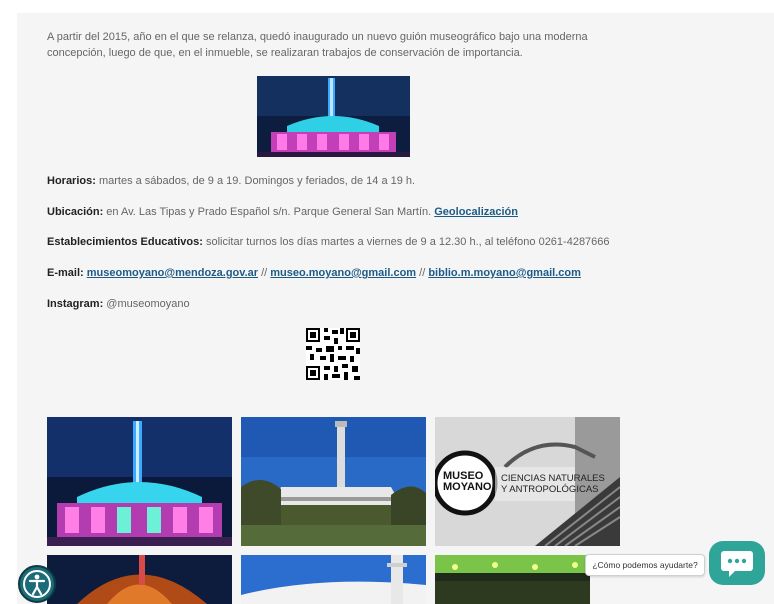  I want to click on gallery-image-museum-facade, so click(333, 579).